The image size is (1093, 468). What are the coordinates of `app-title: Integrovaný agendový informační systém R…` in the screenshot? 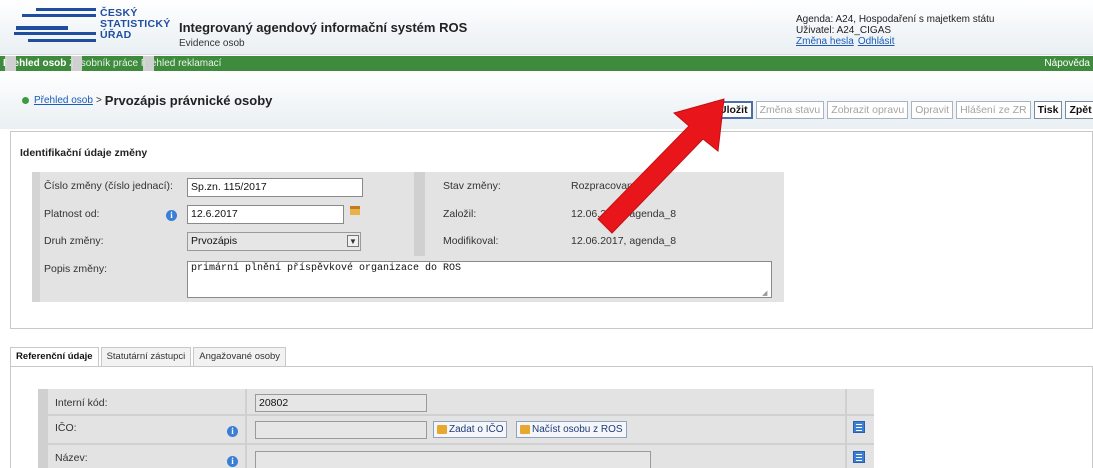 It's located at (323, 27).